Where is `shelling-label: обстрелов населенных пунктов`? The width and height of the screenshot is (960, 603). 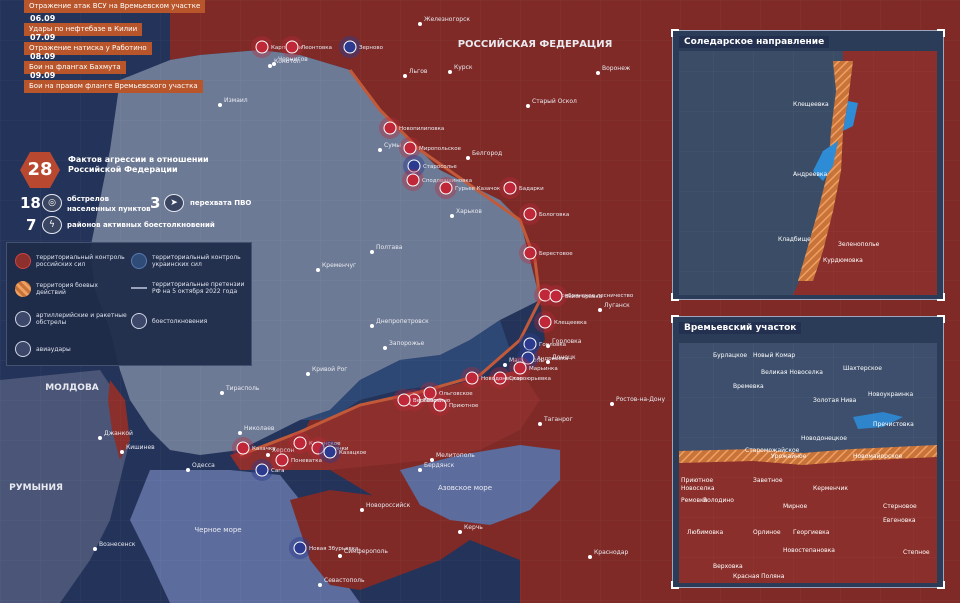
shelling-label: обстрелов населенных пунктов is located at coordinates (109, 204).